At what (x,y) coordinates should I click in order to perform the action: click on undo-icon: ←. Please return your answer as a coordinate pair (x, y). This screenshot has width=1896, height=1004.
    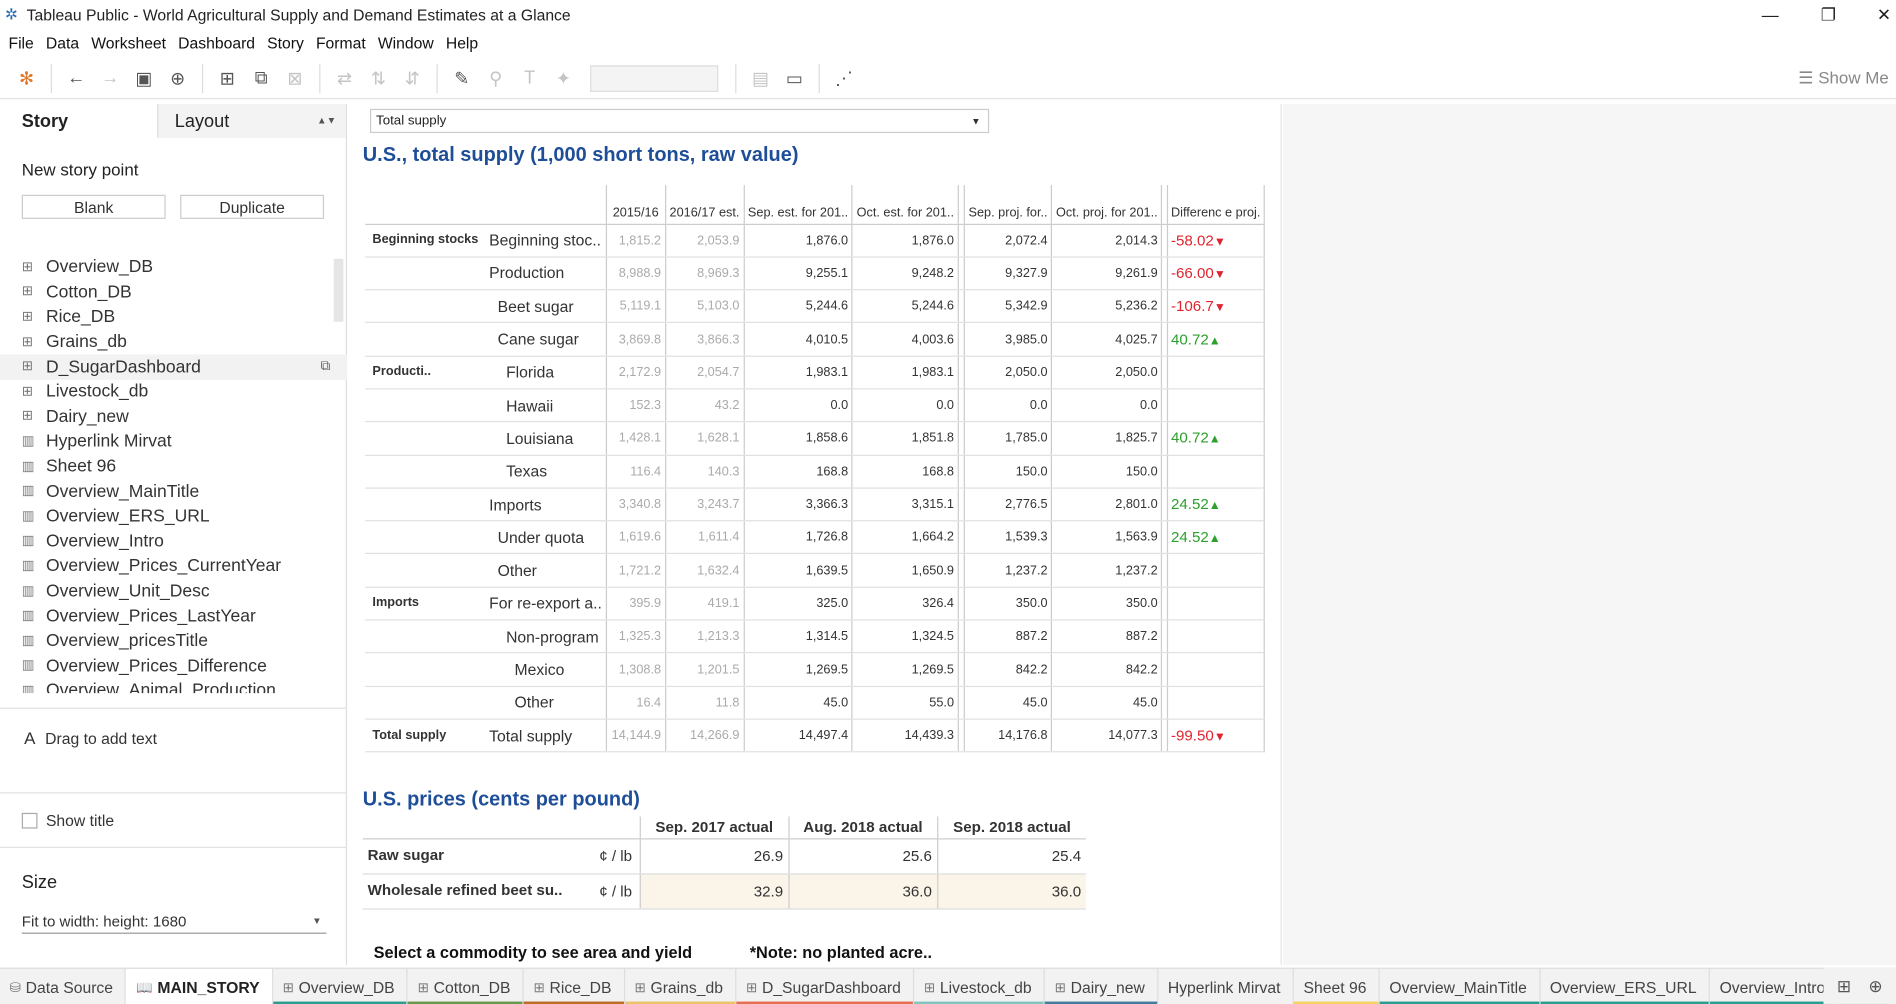
    Looking at the image, I should click on (76, 78).